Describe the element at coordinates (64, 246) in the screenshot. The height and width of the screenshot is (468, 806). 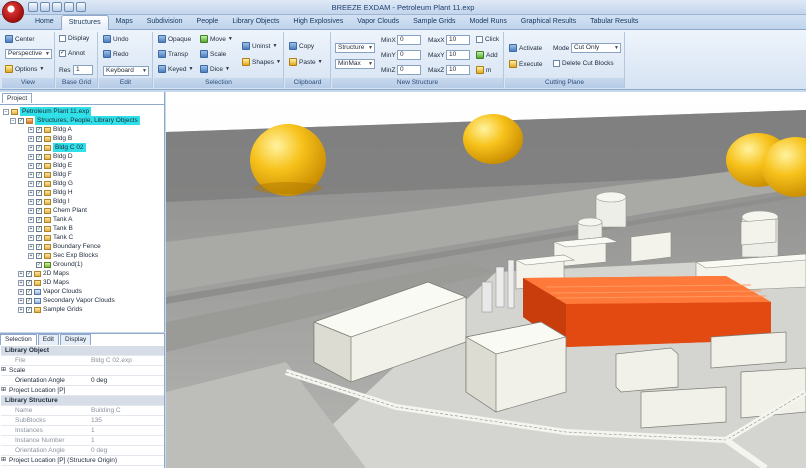
I see `tree-item: + ✓ Boundary Fence` at that location.